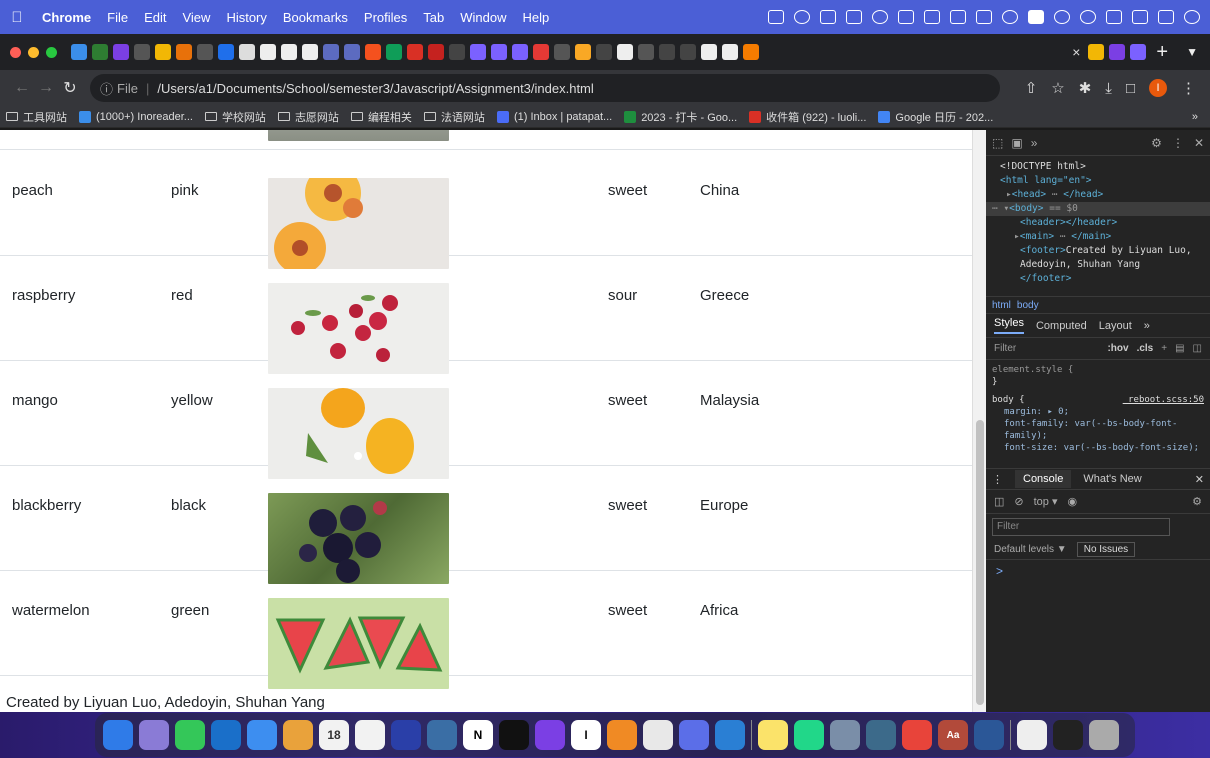  I want to click on pycharm-icon, so click(809, 735).